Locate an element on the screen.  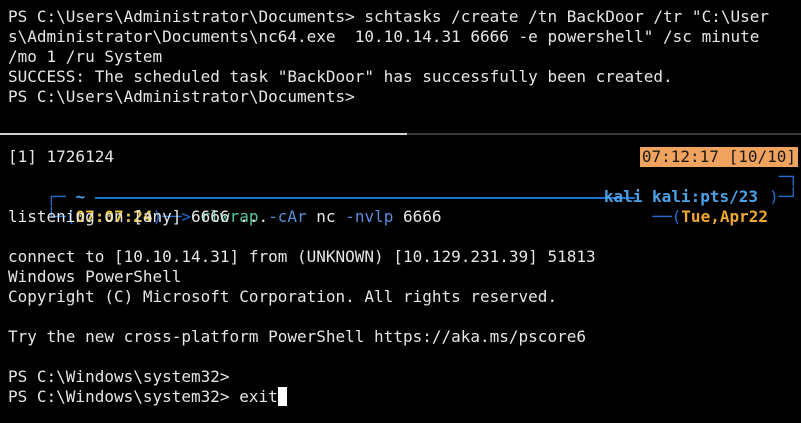
job-status: [1] 1726124 is located at coordinates (61, 156).